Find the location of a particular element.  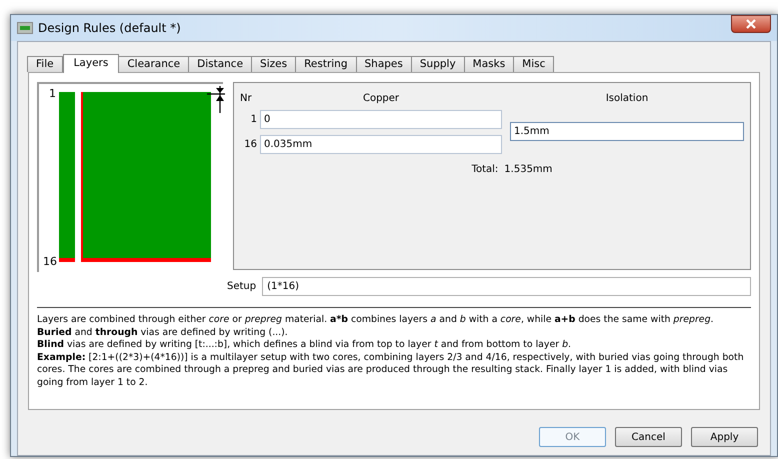

tab: Restring is located at coordinates (326, 64).